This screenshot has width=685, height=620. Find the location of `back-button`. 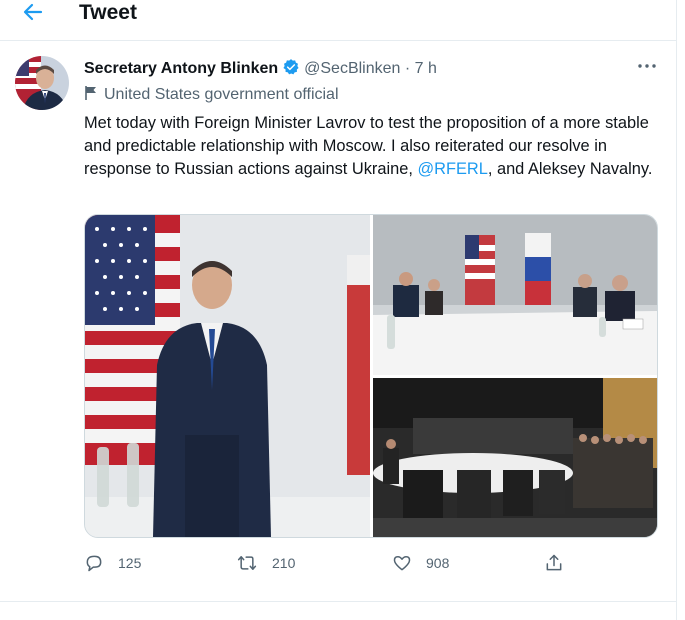

back-button is located at coordinates (33, 13).